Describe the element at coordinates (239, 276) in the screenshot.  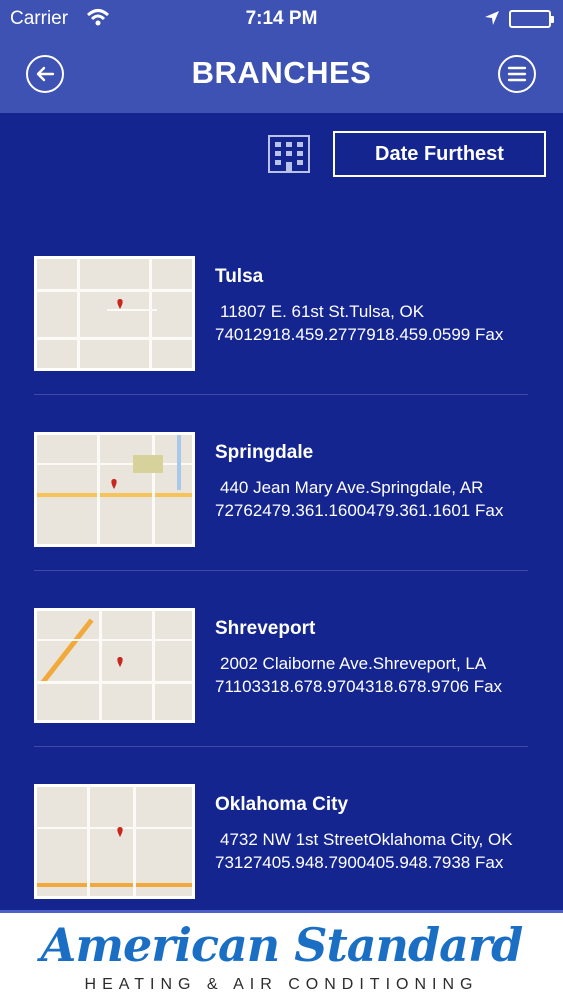
I see `branch-name: Tulsa` at that location.